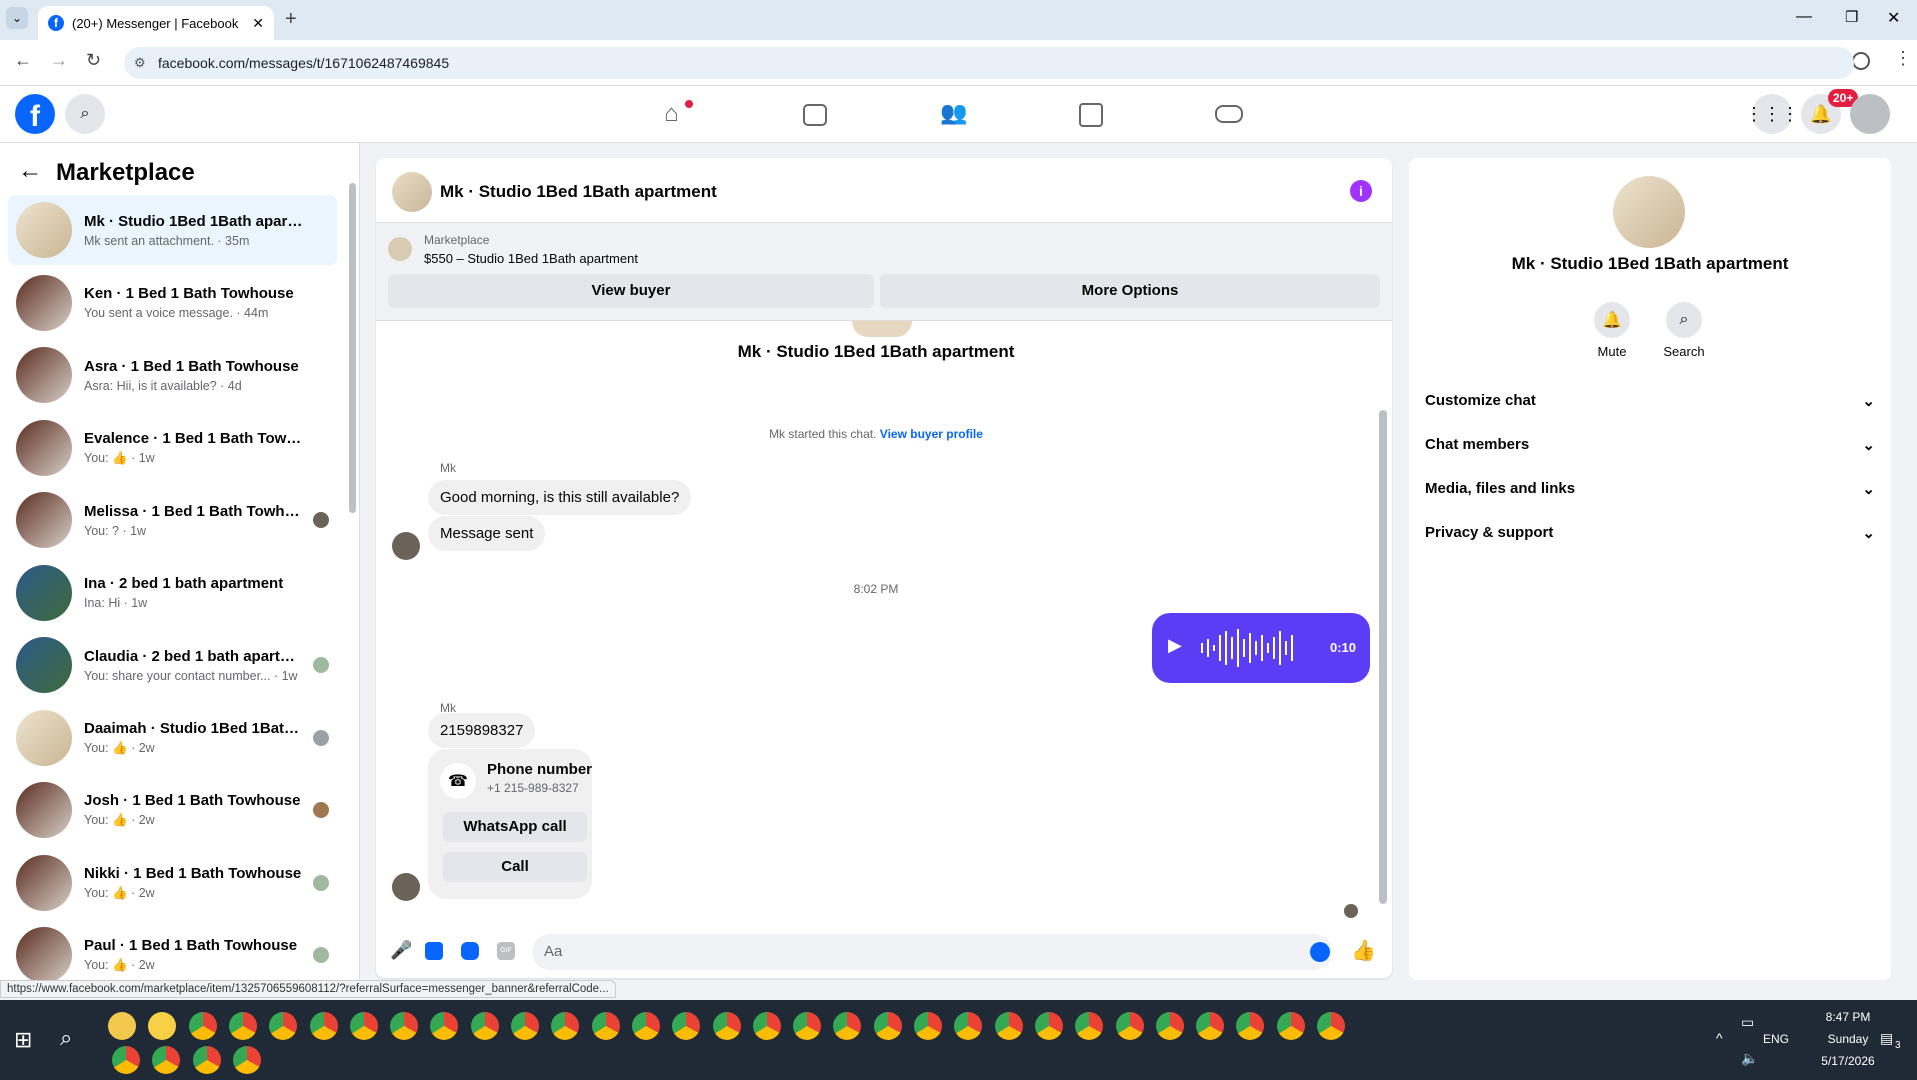 Image resolution: width=1917 pixels, height=1080 pixels. What do you see at coordinates (23, 1040) in the screenshot?
I see `windows-start-icon: ⊞` at bounding box center [23, 1040].